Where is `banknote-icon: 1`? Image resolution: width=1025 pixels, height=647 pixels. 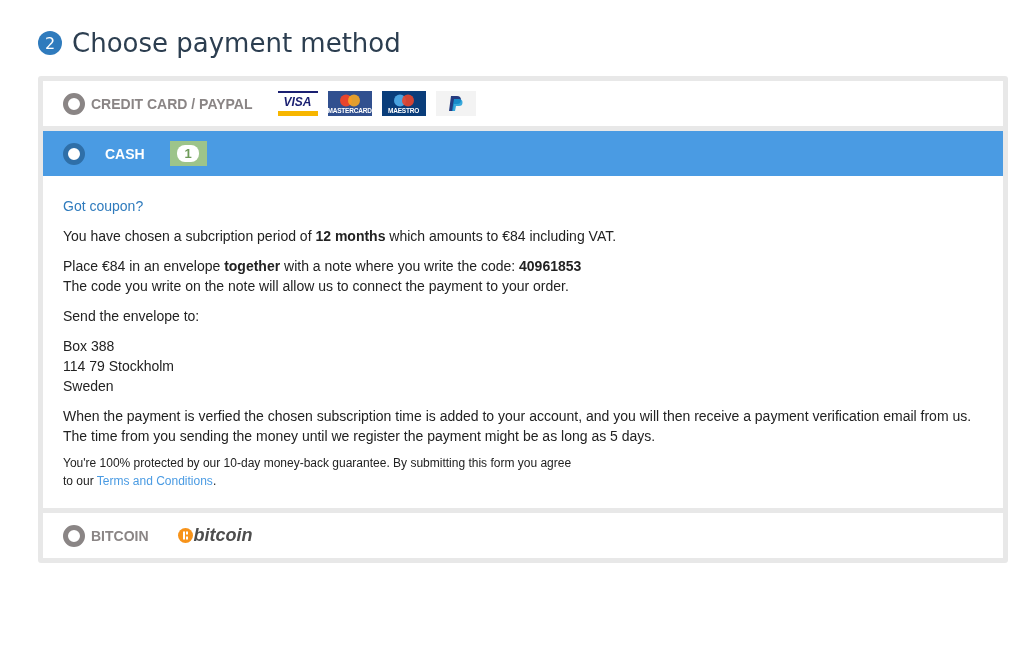
banknote-icon: 1 is located at coordinates (188, 153).